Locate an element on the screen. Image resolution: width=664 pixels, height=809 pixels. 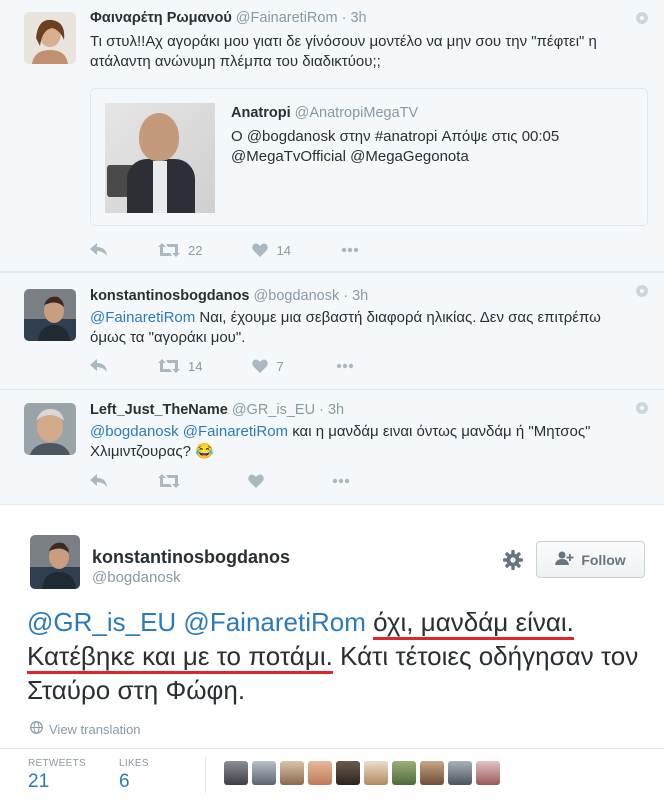
quoted-display-name: Anatropi is located at coordinates (261, 113).